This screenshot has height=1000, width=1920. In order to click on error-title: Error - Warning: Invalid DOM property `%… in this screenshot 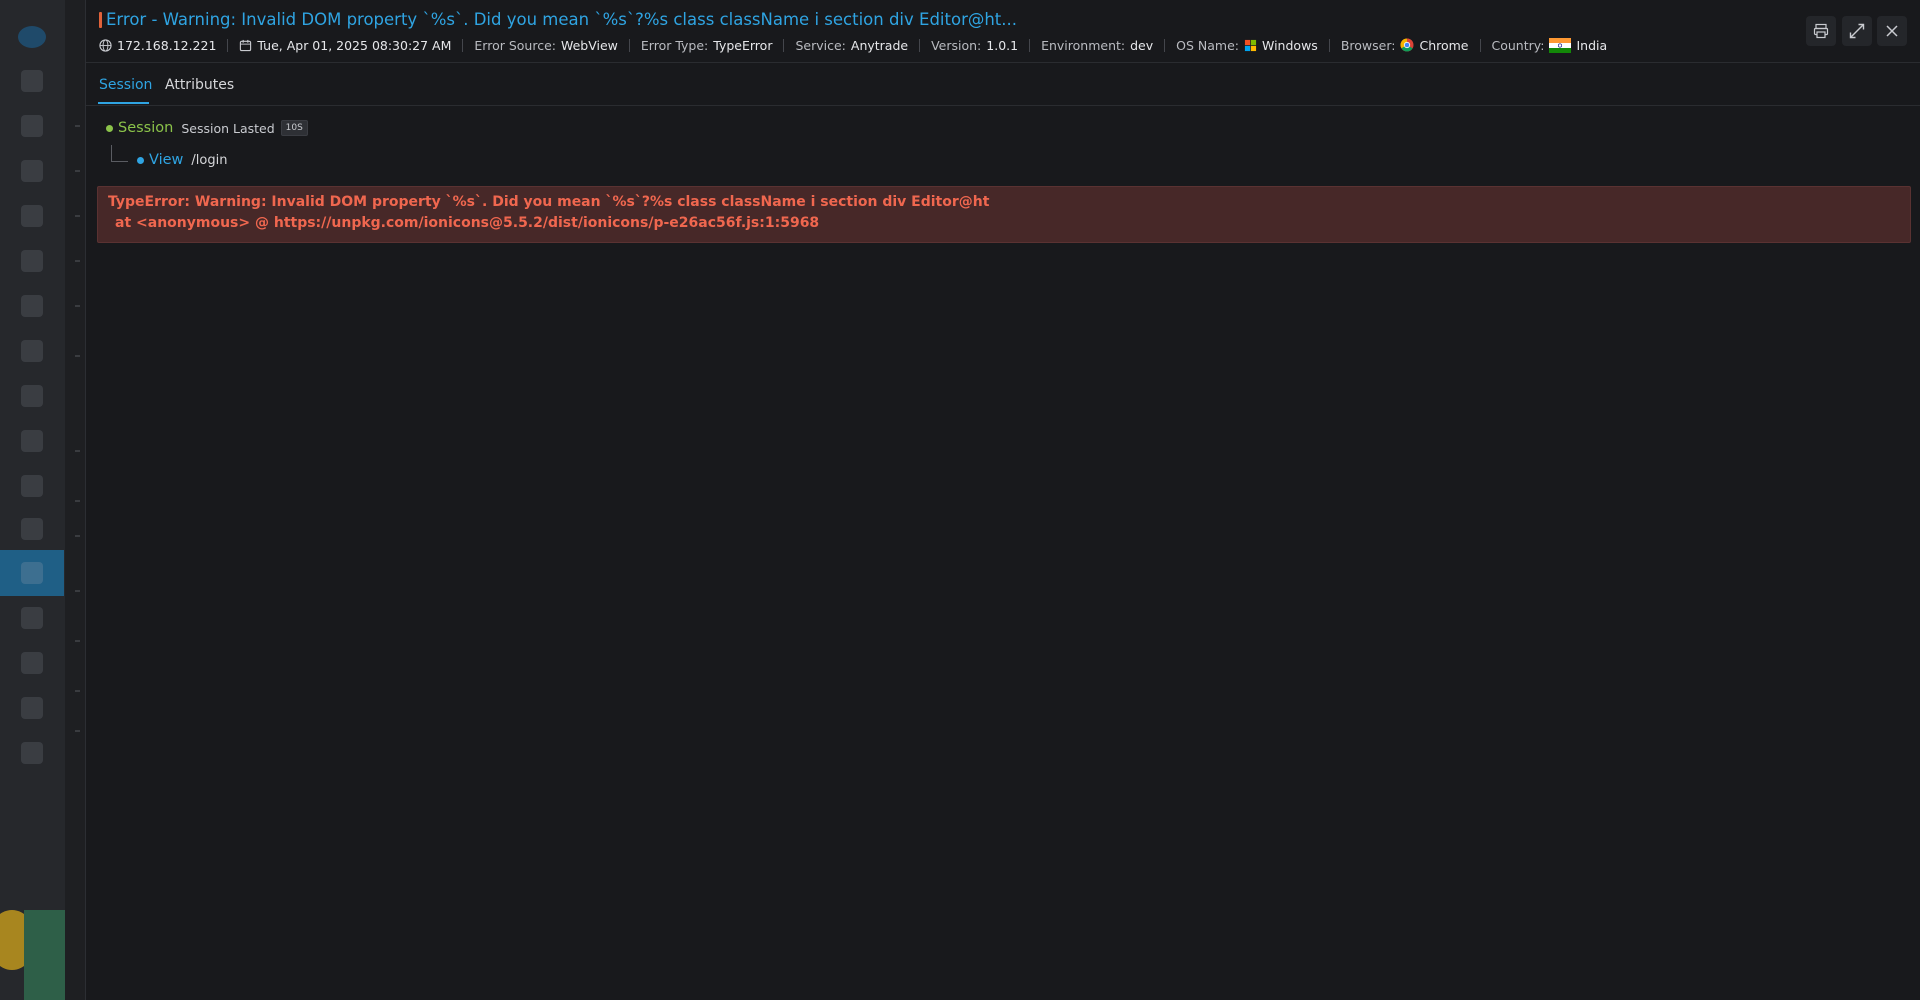, I will do `click(562, 19)`.